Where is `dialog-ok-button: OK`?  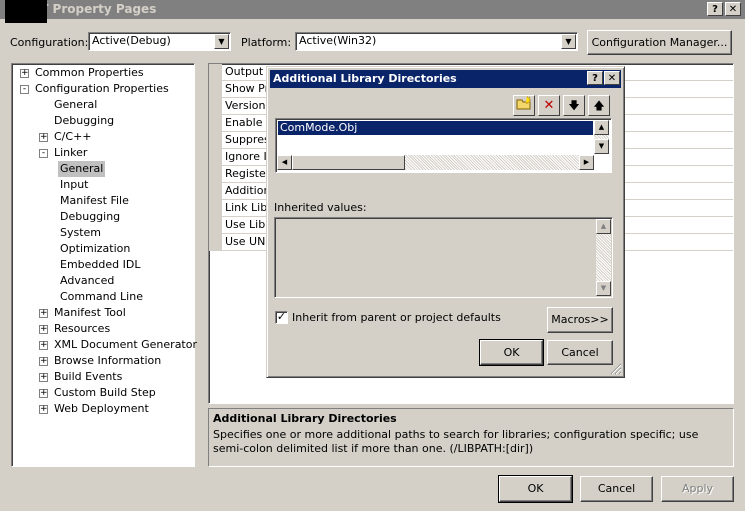 dialog-ok-button: OK is located at coordinates (511, 352).